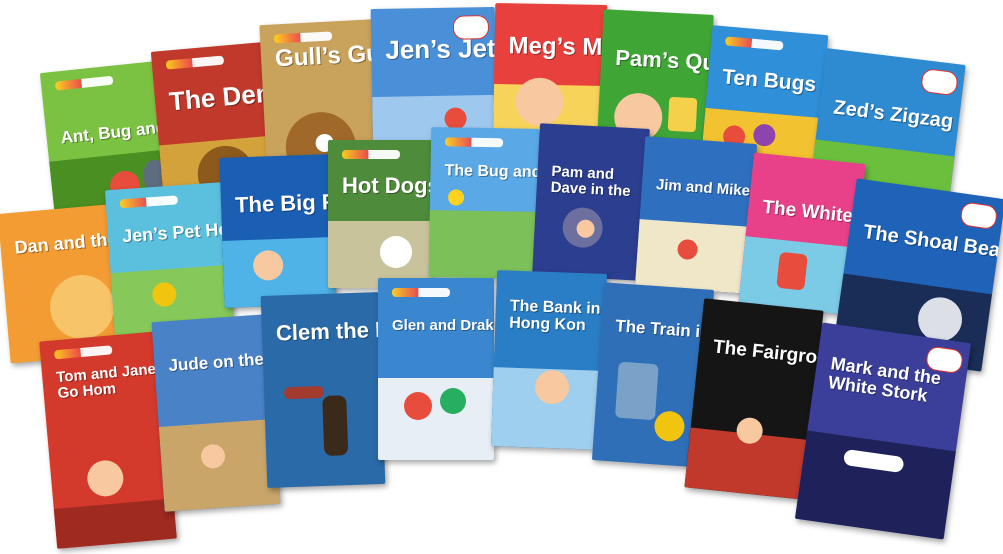 This screenshot has width=1003, height=554. I want to click on book-mark-and-stork: Mark and the White Stork, so click(883, 431).